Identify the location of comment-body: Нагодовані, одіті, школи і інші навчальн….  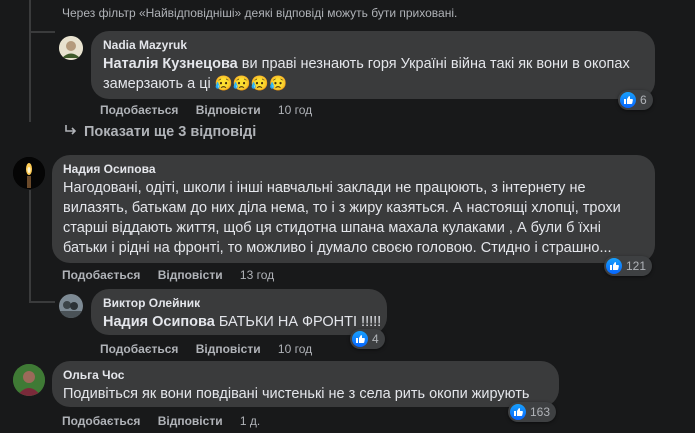
(342, 218).